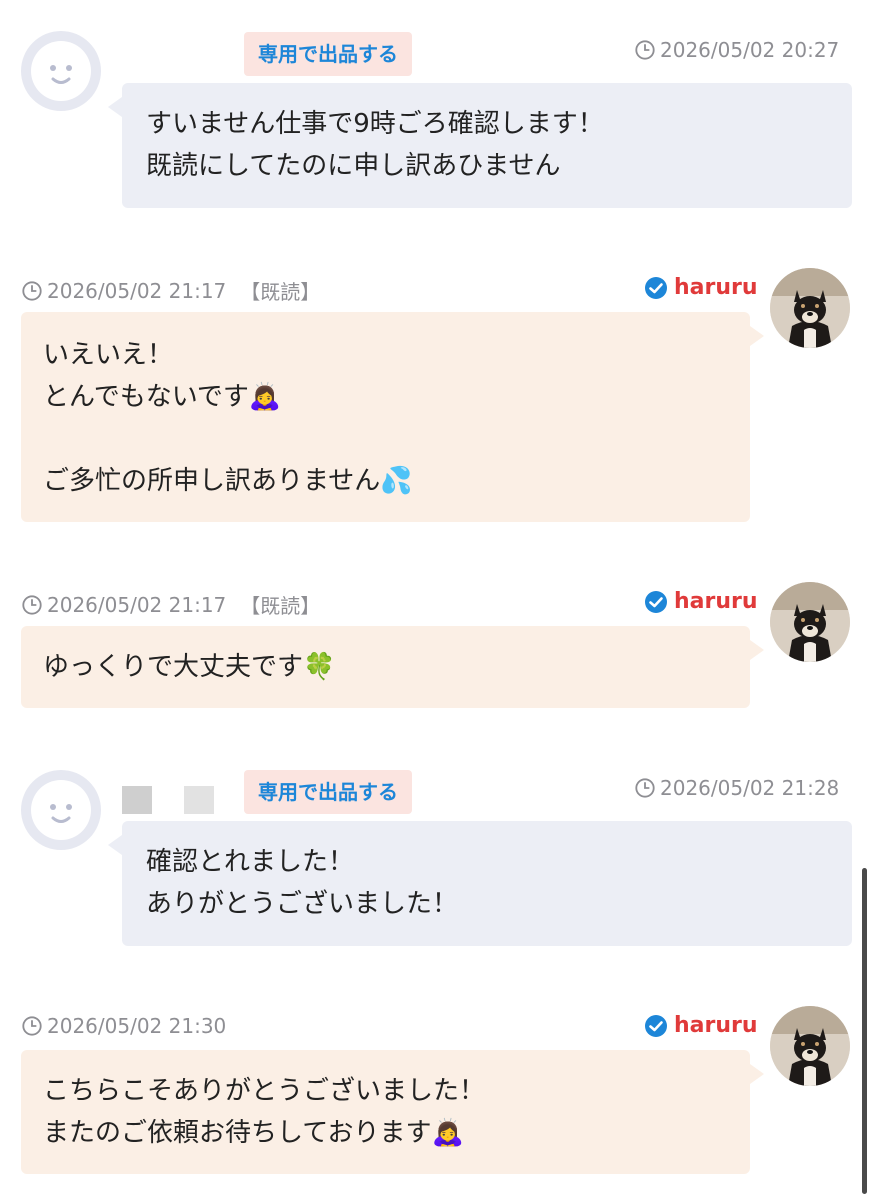 The image size is (872, 1200). Describe the element at coordinates (392, 667) in the screenshot. I see `message-bubble: ゆっくりで大丈夫です🍀` at that location.